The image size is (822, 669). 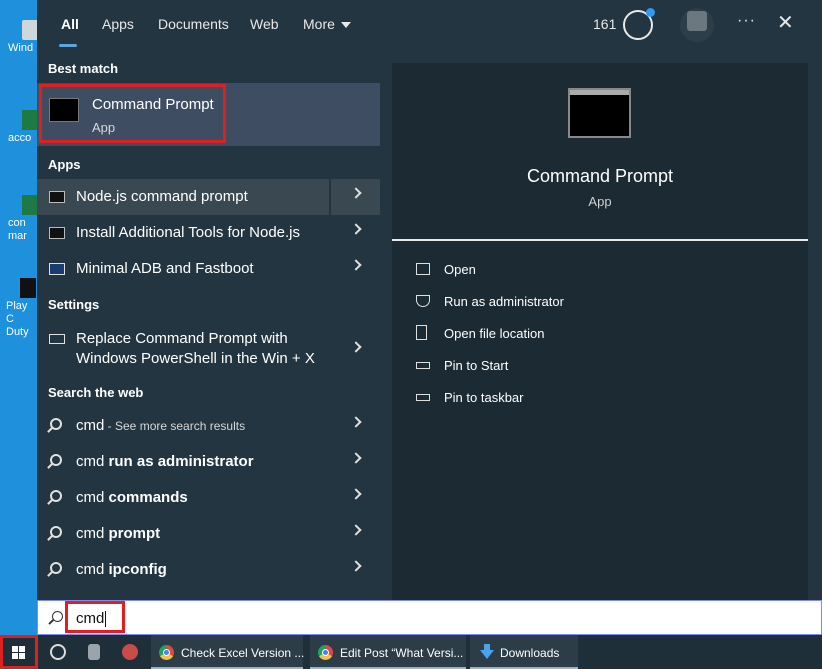 I want to click on desktop-icon-label: Play C Duty, so click(x=17, y=319).